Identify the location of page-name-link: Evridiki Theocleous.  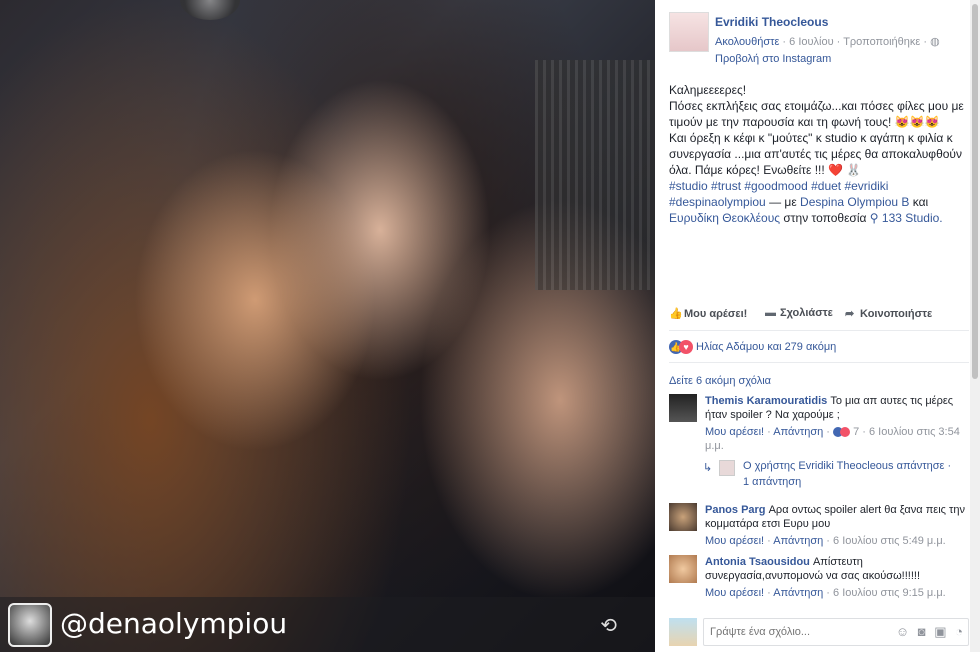
(771, 22).